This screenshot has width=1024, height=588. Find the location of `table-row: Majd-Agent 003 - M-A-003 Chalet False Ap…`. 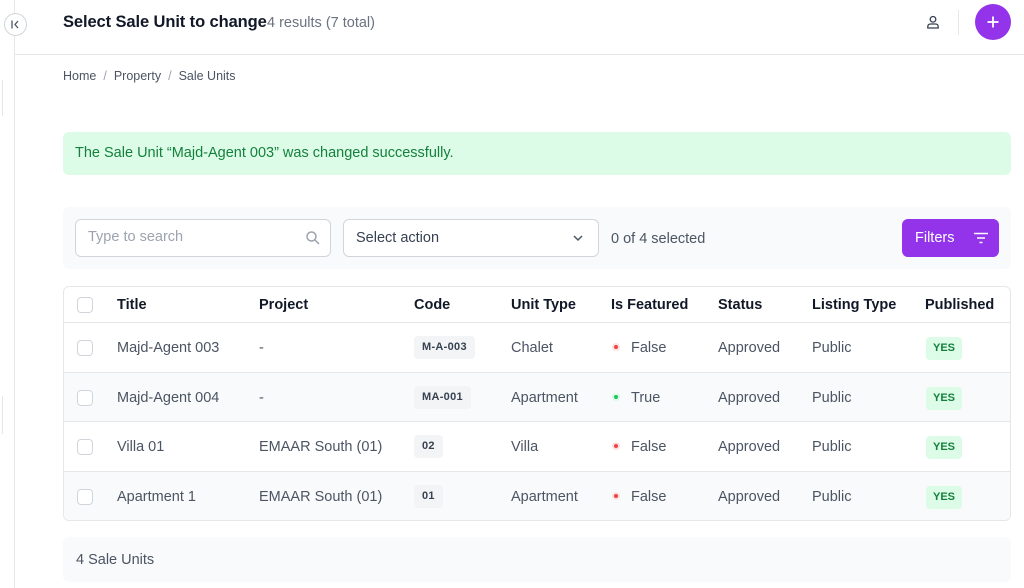

table-row: Majd-Agent 003 - M-A-003 Chalet False Ap… is located at coordinates (537, 348).